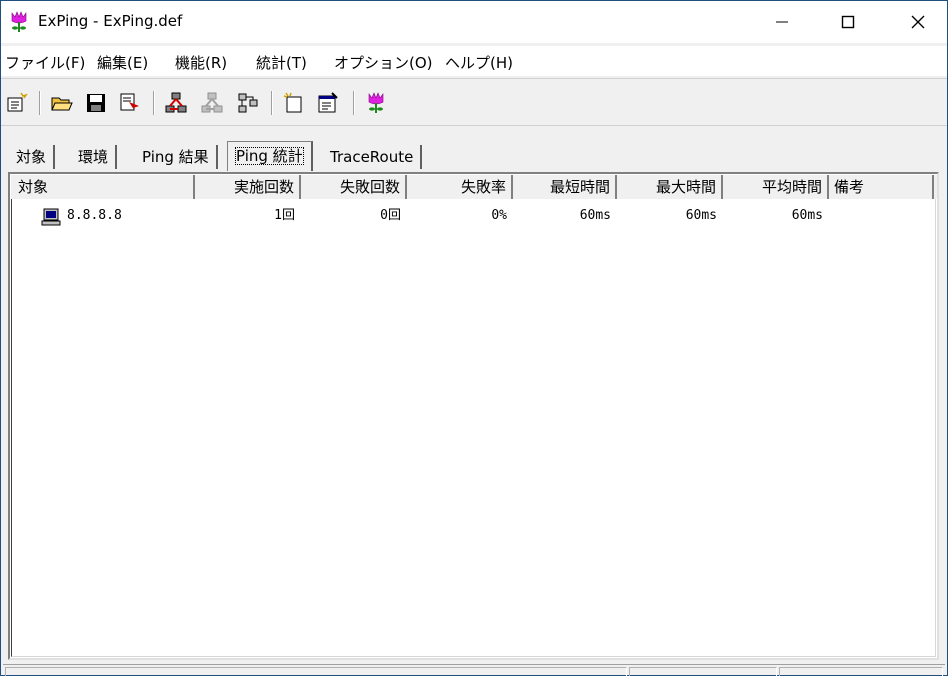 Image resolution: width=948 pixels, height=676 pixels. I want to click on status-pane-tertiary, so click(861, 671).